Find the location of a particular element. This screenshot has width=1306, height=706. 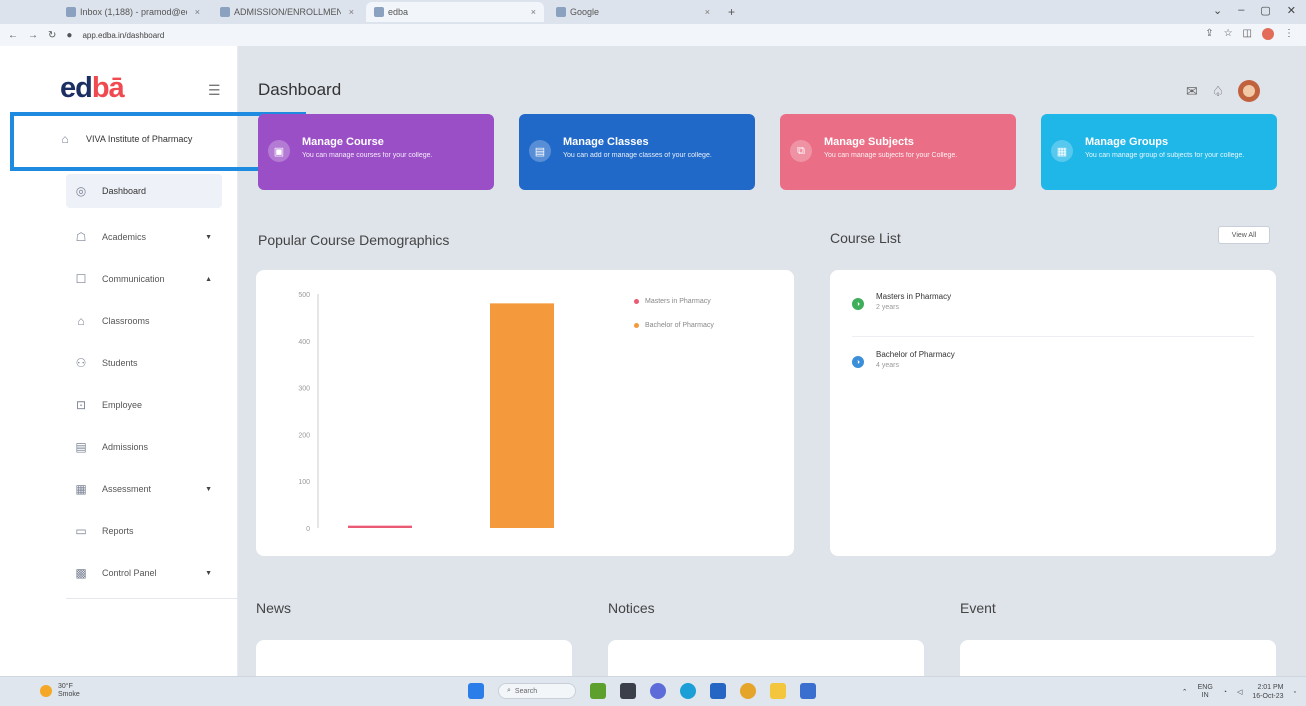

course-duration: 4 years is located at coordinates (887, 365).